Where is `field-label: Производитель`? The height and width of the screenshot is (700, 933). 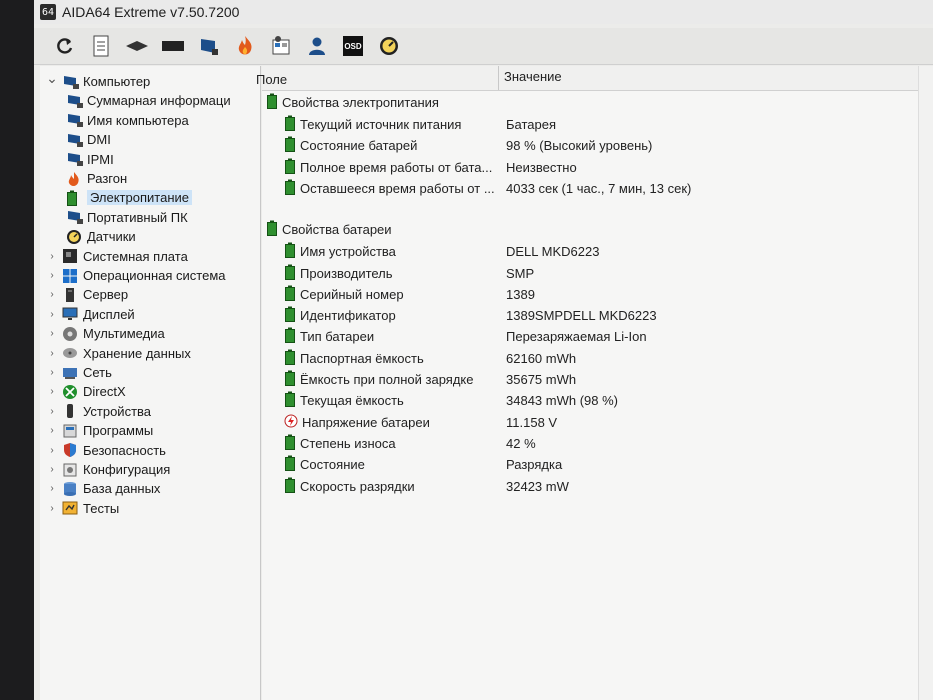
field-label: Производитель is located at coordinates (346, 273).